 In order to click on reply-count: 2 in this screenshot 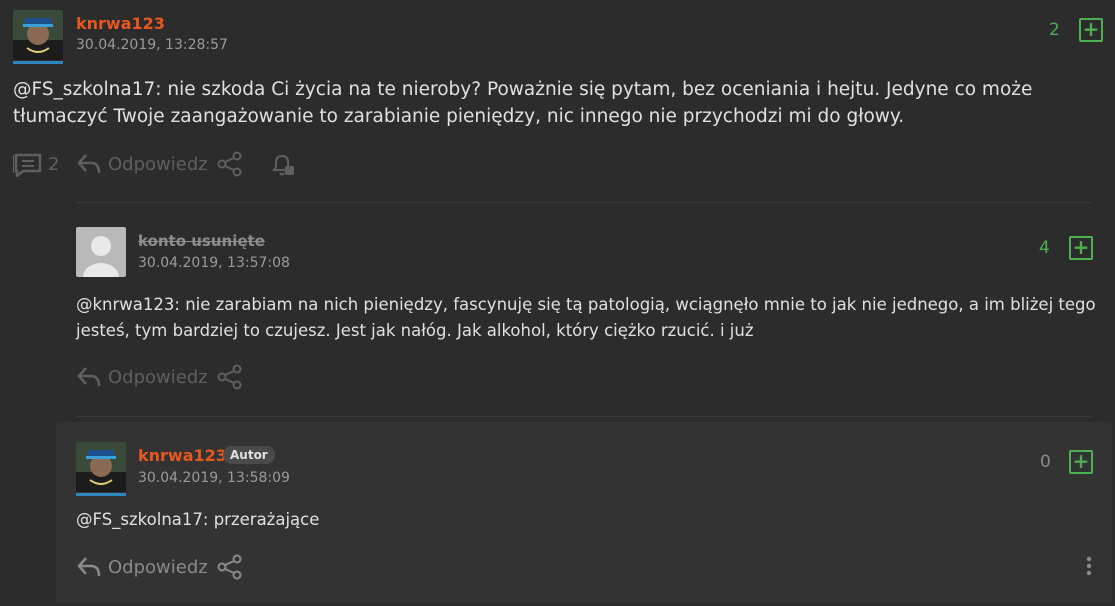, I will do `click(53, 164)`.